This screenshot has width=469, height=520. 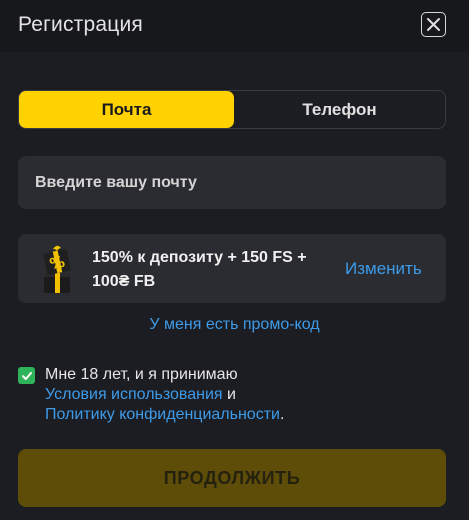 I want to click on modal-title: Регистрация, so click(x=80, y=24).